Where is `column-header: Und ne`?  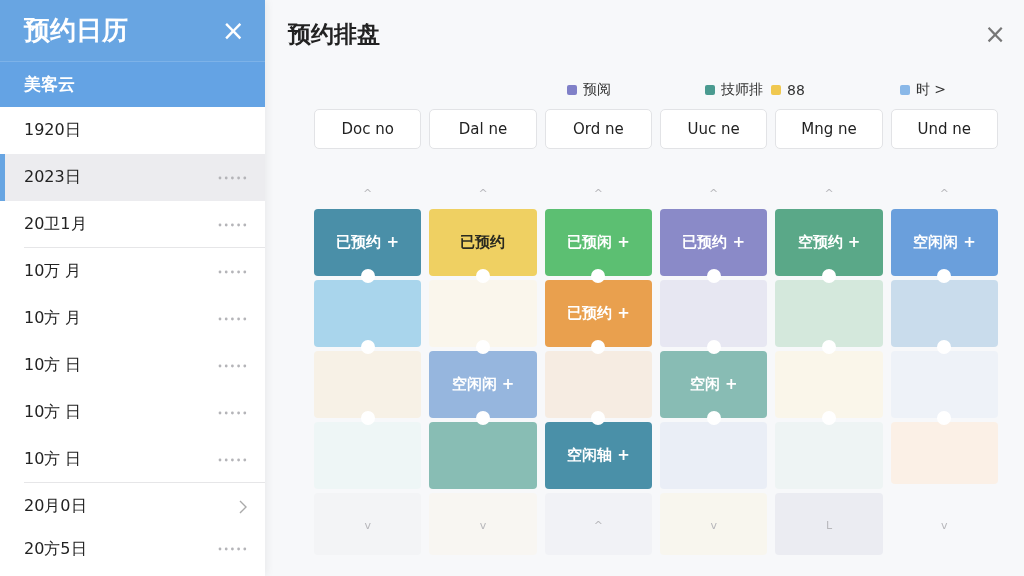
column-header: Und ne is located at coordinates (944, 129).